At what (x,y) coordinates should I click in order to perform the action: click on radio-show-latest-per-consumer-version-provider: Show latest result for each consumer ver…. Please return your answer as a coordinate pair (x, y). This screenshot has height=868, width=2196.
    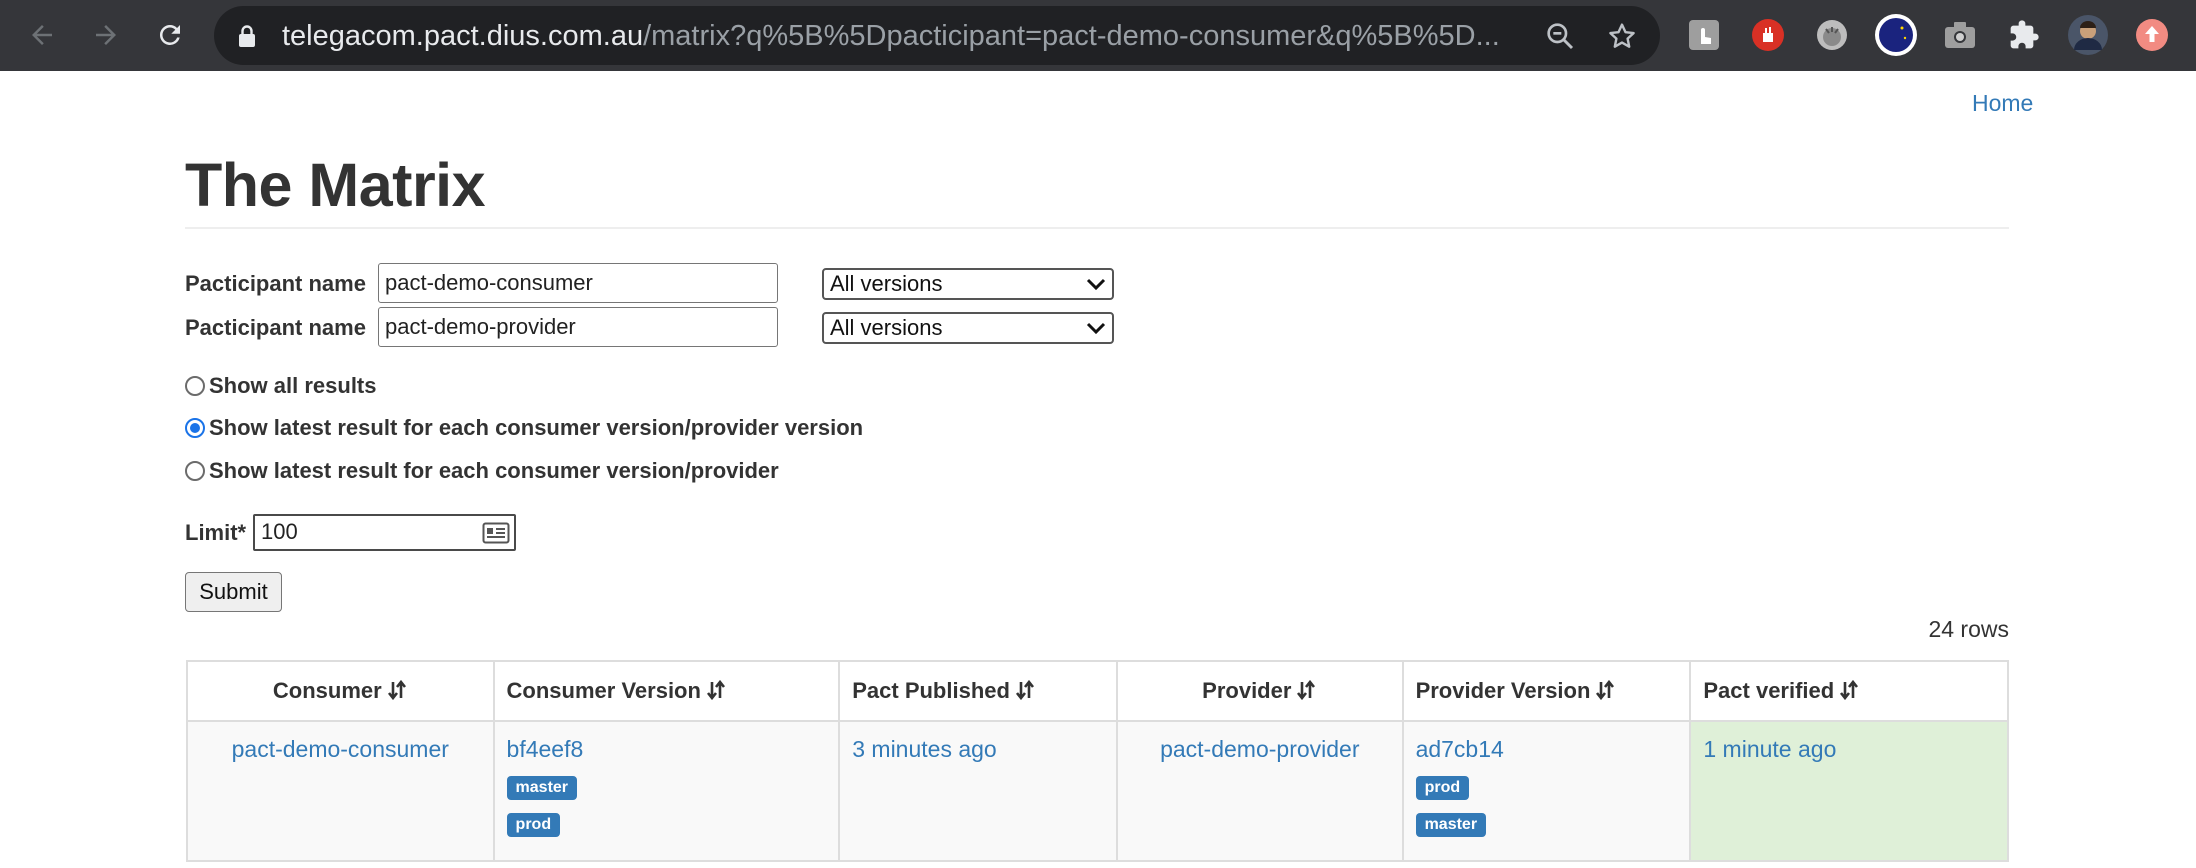
    Looking at the image, I should click on (482, 471).